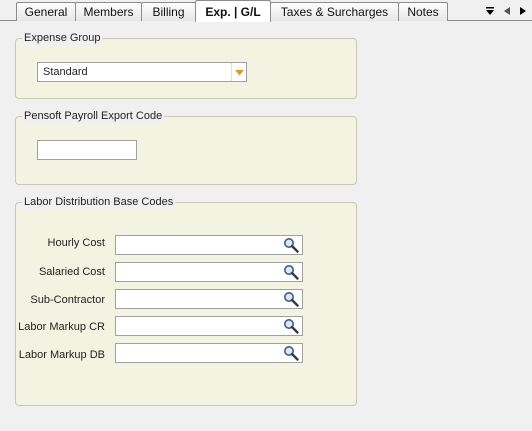 The width and height of the screenshot is (532, 431). What do you see at coordinates (523, 11) in the screenshot?
I see `scroll-right-icon` at bounding box center [523, 11].